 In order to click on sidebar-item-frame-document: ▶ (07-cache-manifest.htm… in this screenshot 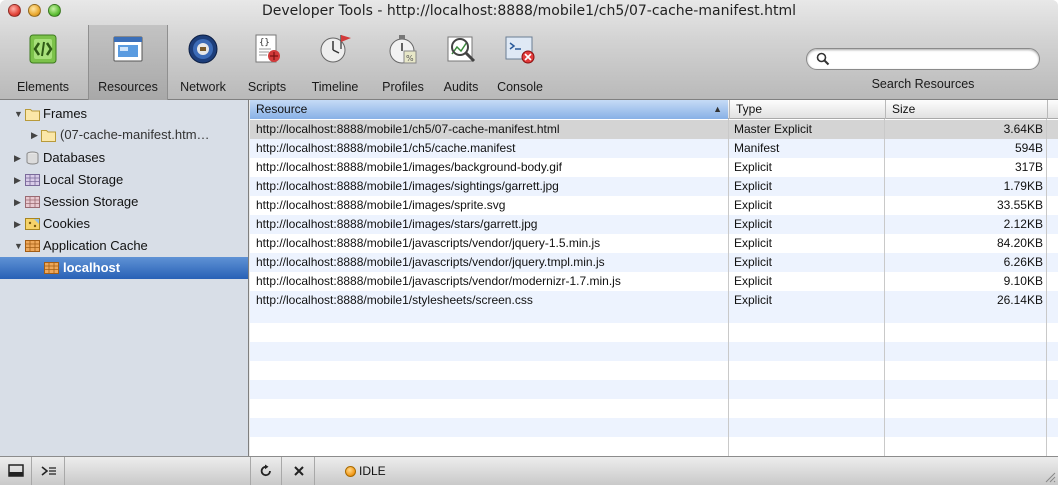, I will do `click(124, 135)`.